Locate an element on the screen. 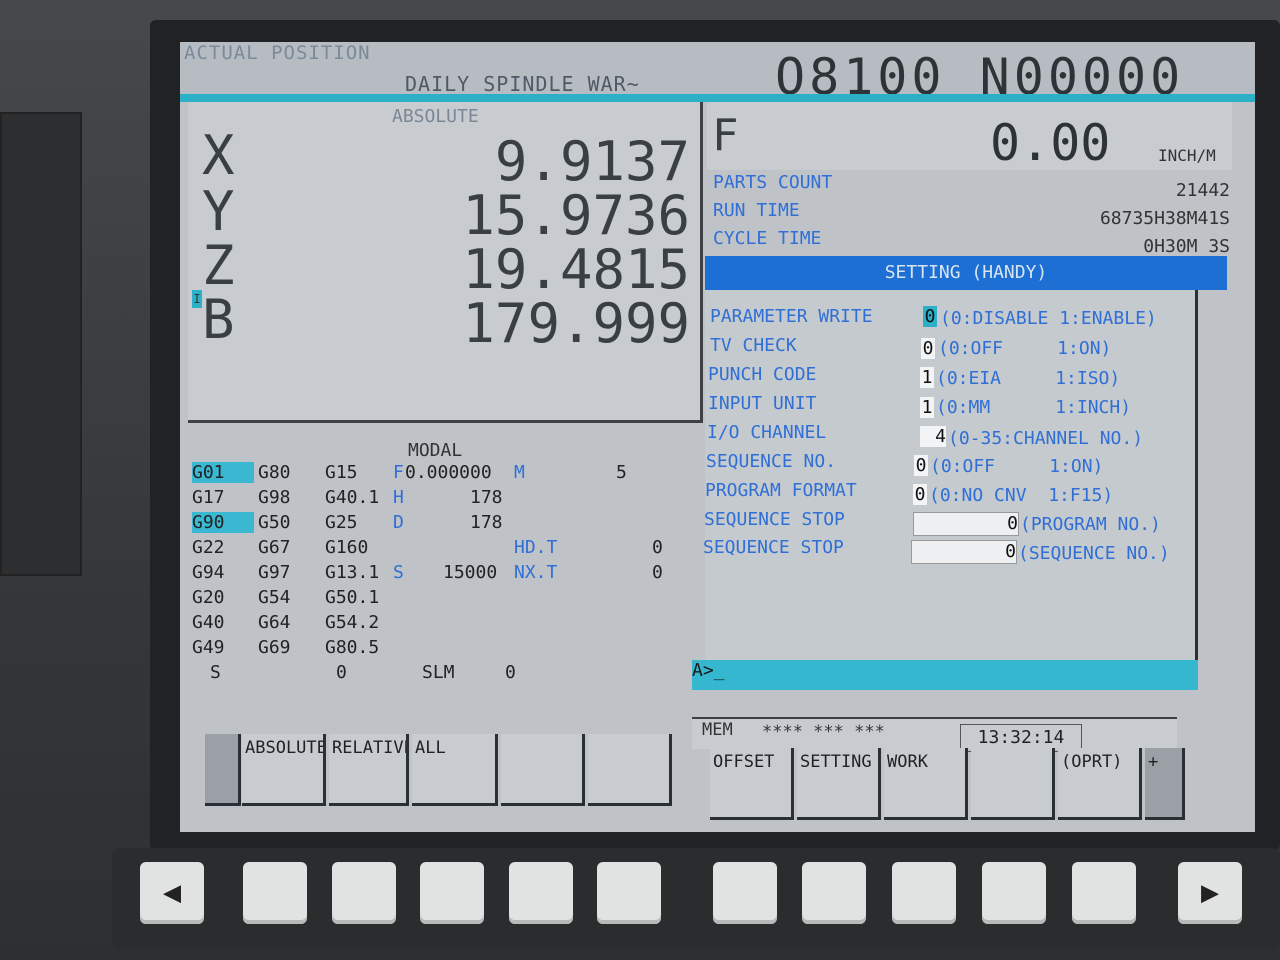 The image size is (1280, 960). gcode-item: G67 is located at coordinates (274, 547).